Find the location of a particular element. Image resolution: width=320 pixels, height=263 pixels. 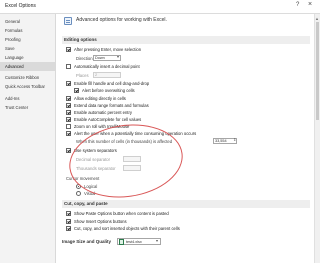

spin-icon: ⇕ is located at coordinates (234, 140).